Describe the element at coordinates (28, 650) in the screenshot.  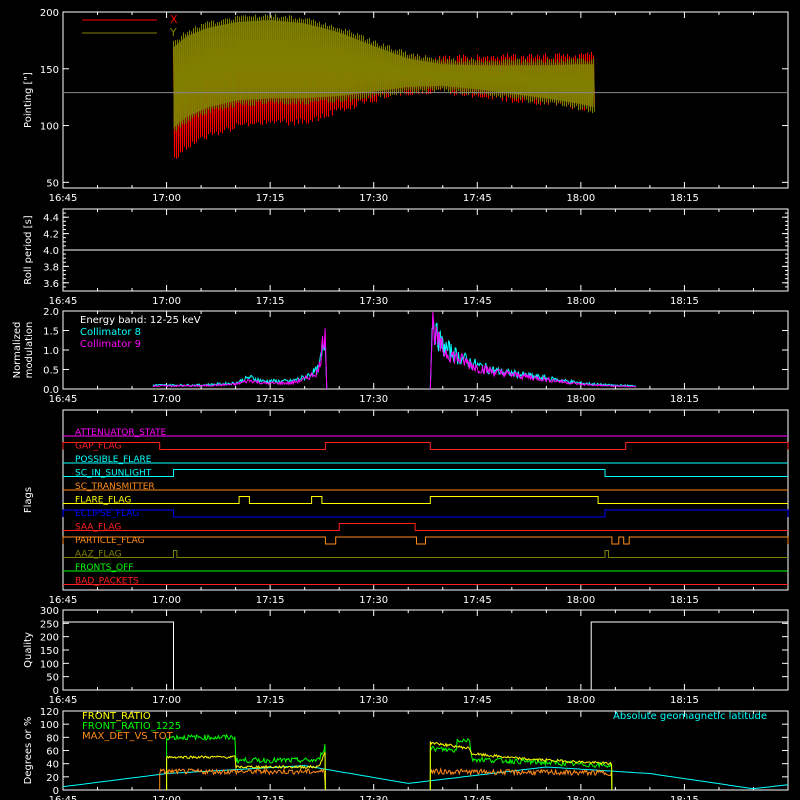
I see `y-axis-label: Quality` at that location.